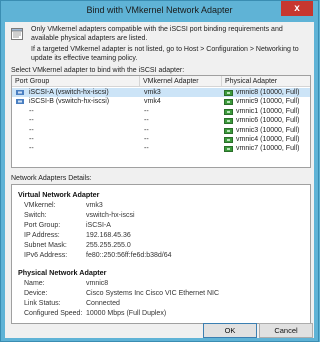  I want to click on column-header-vmkernel-adapter: VMkernel Adapter, so click(181, 81).